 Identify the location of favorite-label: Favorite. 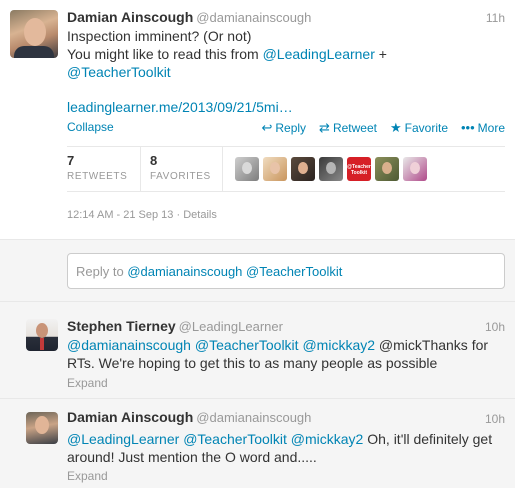
(426, 128).